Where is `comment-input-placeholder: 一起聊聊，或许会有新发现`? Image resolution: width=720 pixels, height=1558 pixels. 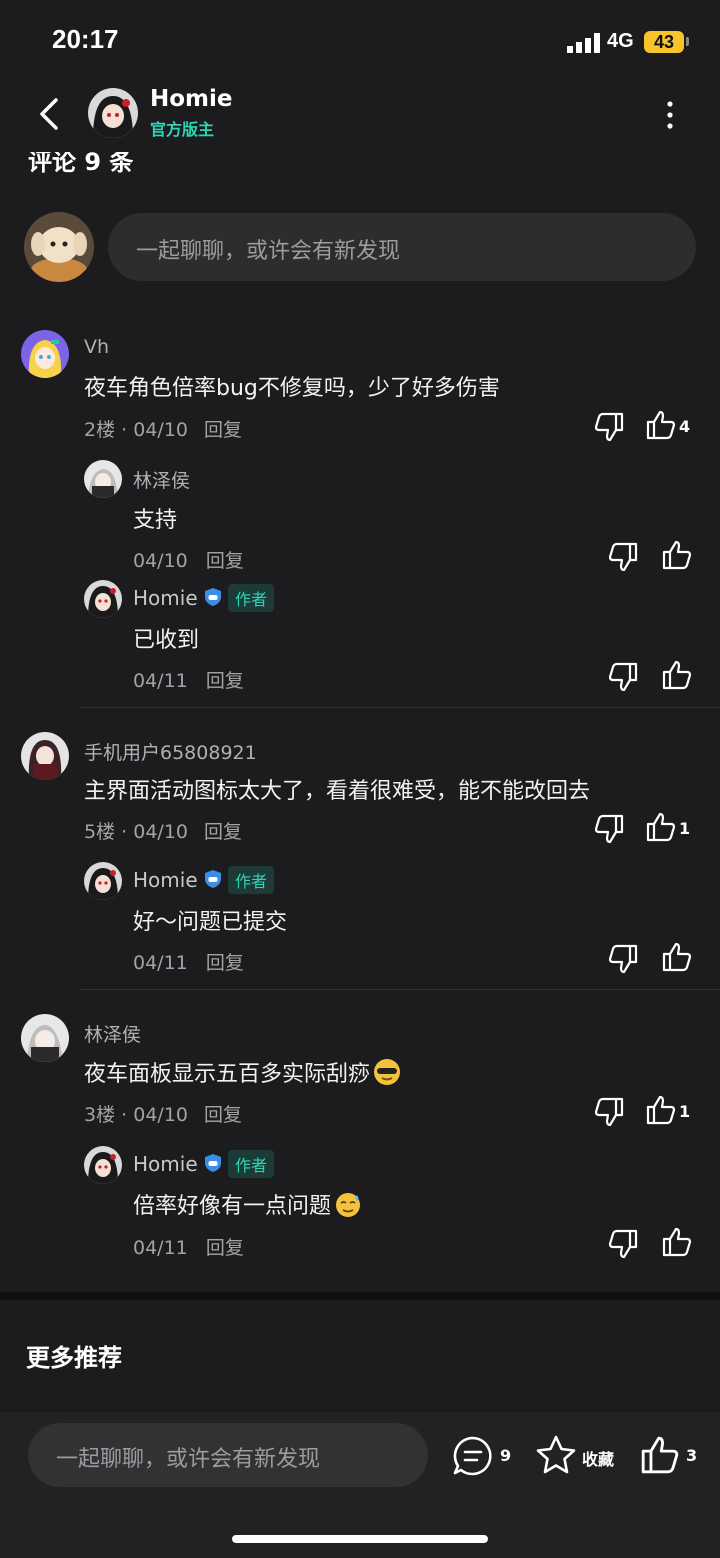 comment-input-placeholder: 一起聊聊，或许会有新发现 is located at coordinates (268, 251).